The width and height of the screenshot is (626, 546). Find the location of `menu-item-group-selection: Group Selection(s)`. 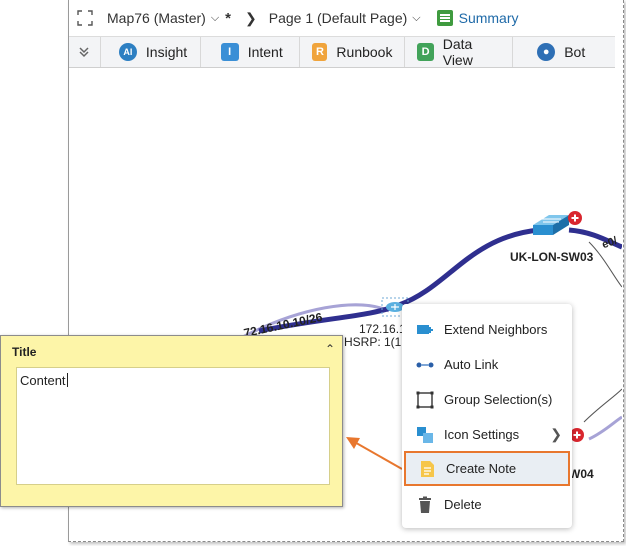

menu-item-group-selection: Group Selection(s) is located at coordinates (487, 399).